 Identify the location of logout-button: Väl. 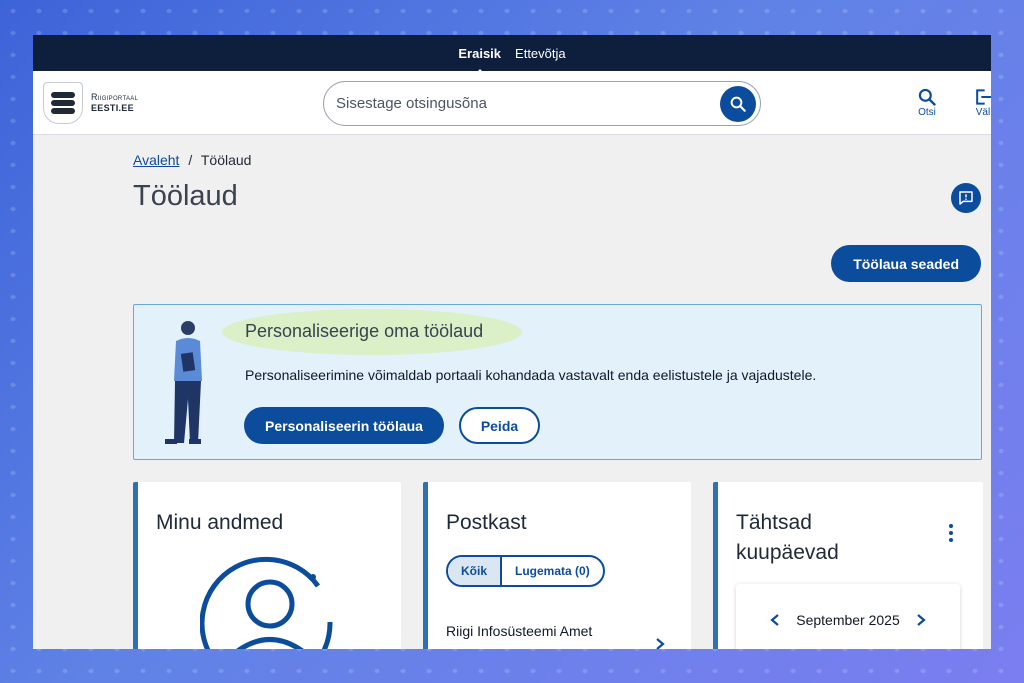
(982, 102).